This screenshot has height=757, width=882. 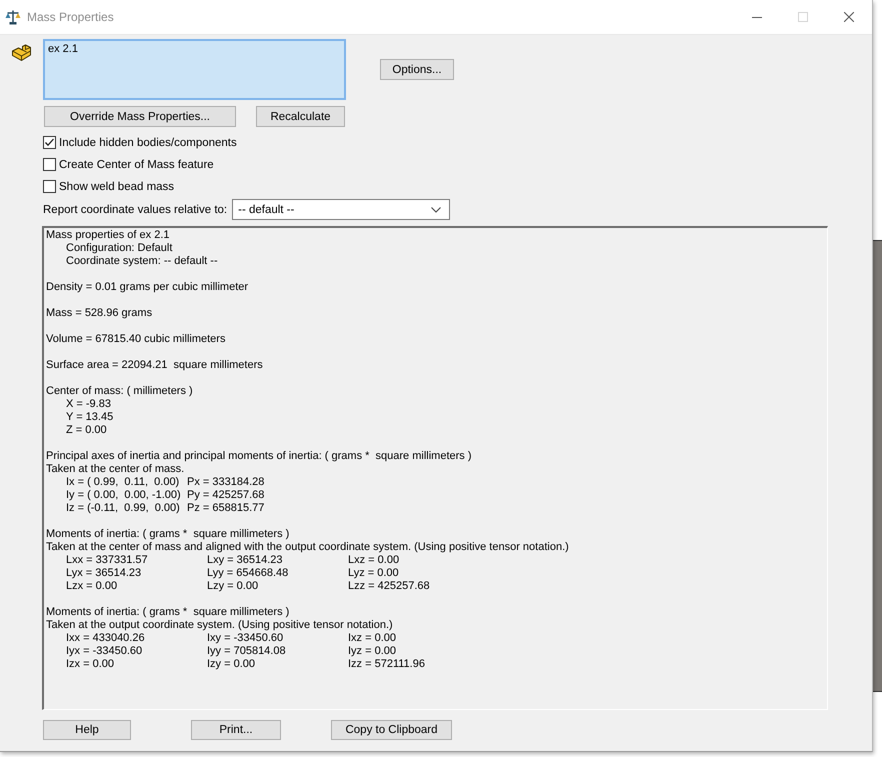 I want to click on report-value: Izy = 0.00, so click(x=231, y=664).